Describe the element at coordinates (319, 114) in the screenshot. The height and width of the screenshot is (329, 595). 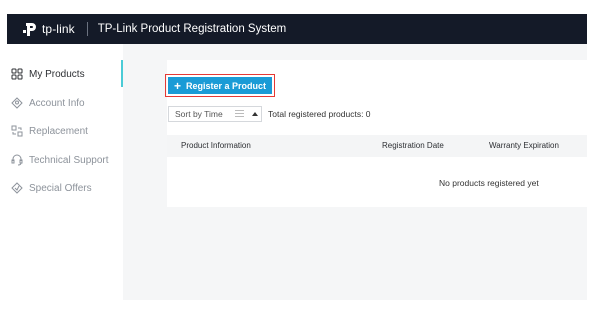
I see `total-products-count: Total registered products: 0` at that location.